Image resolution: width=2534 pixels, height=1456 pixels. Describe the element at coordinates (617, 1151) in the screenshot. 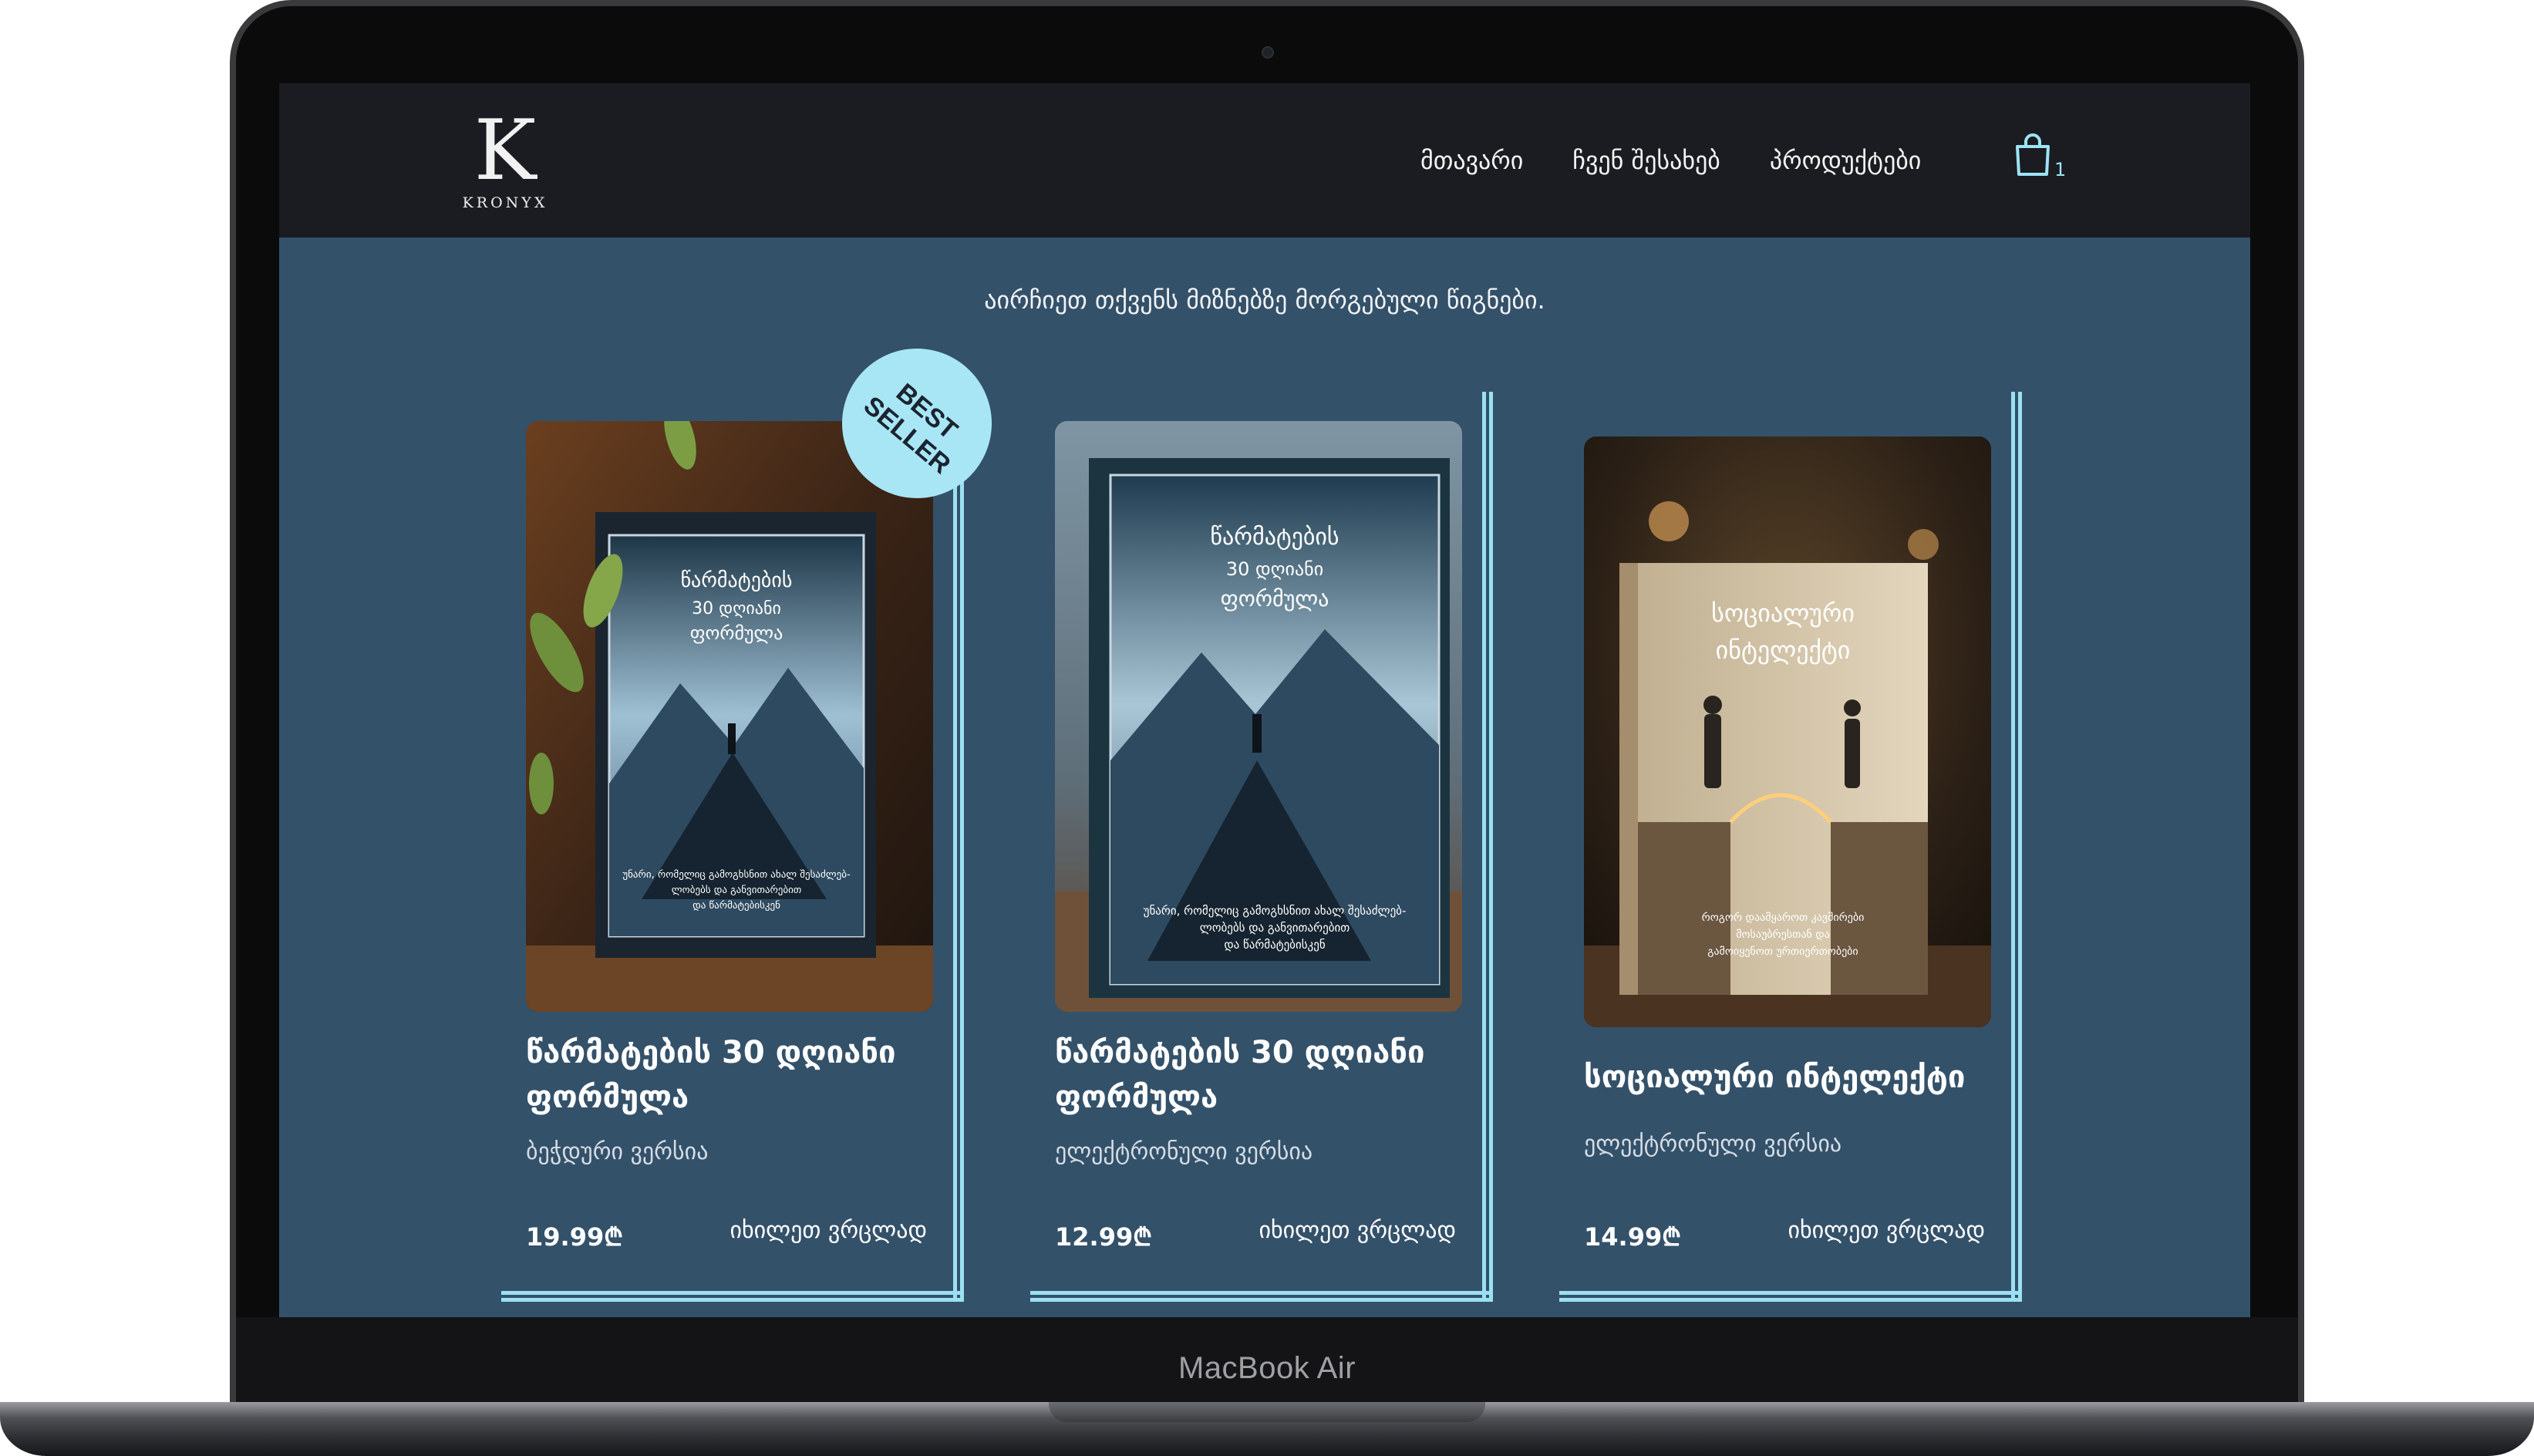

I see `product-version: ბეჭდური ვერსია` at that location.